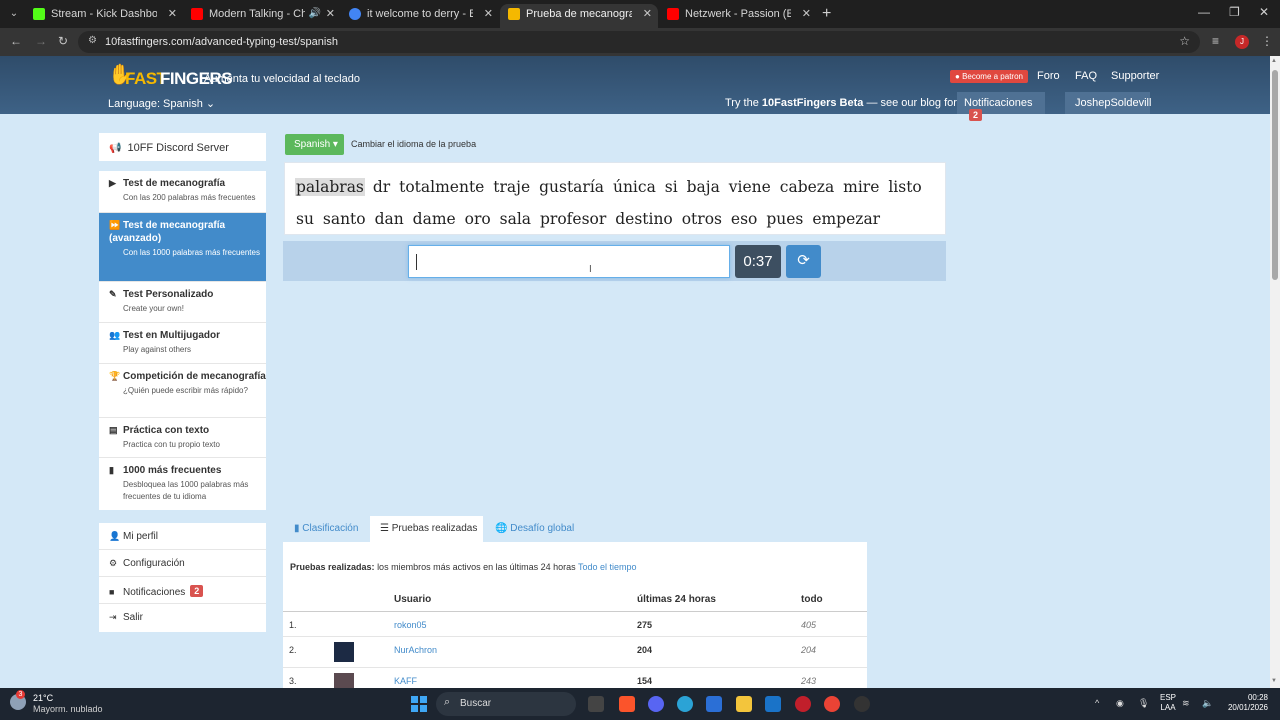 This screenshot has width=1280, height=720. What do you see at coordinates (14, 14) in the screenshot?
I see `tab-search-icon: ⌄` at bounding box center [14, 14].